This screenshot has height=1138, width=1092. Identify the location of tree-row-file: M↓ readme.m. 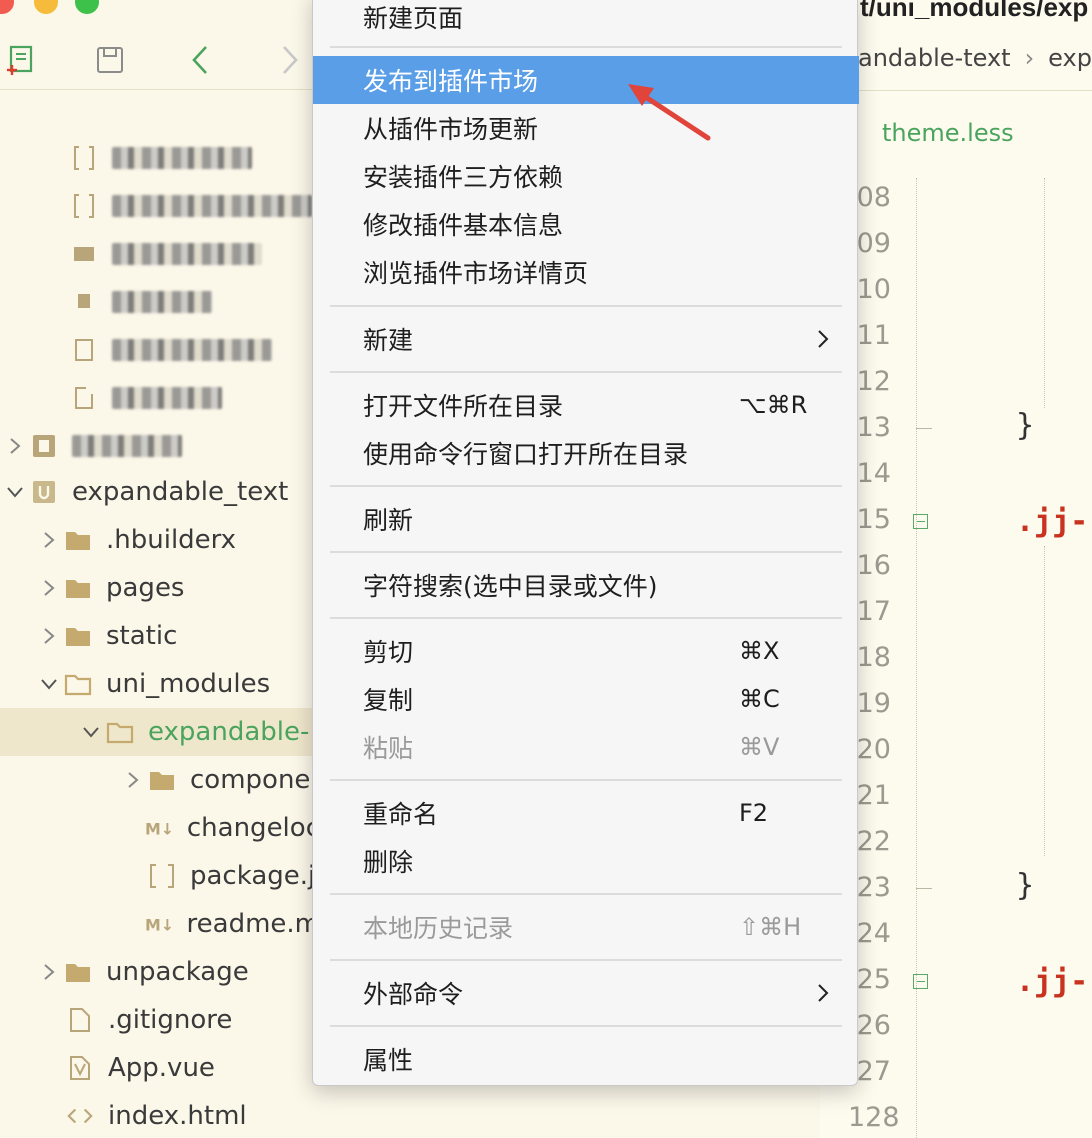
(160, 924).